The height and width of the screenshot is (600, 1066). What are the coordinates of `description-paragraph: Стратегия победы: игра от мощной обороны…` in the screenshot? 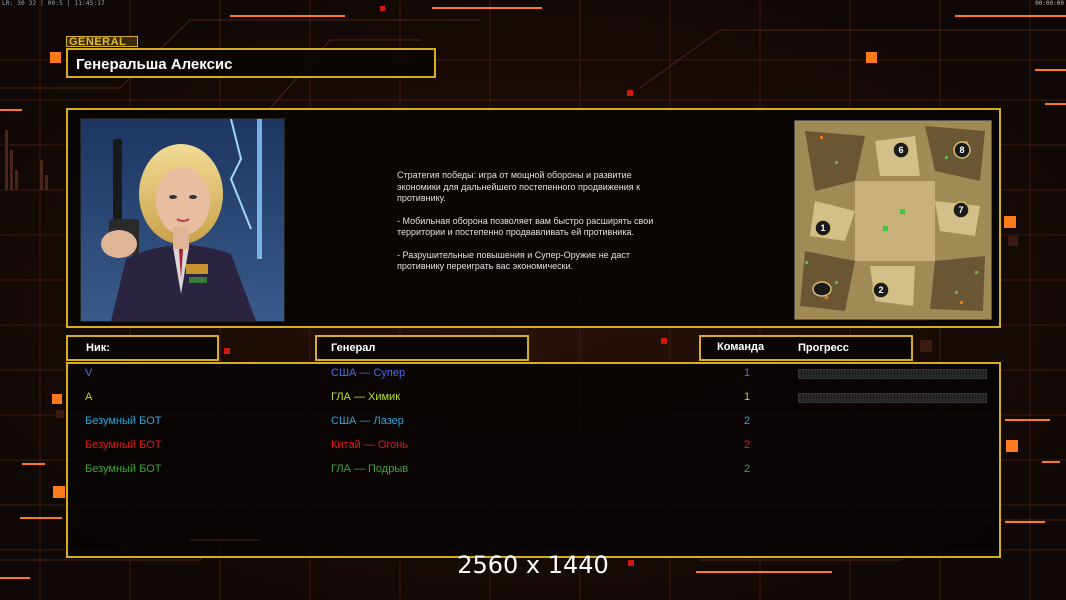 It's located at (519, 186).